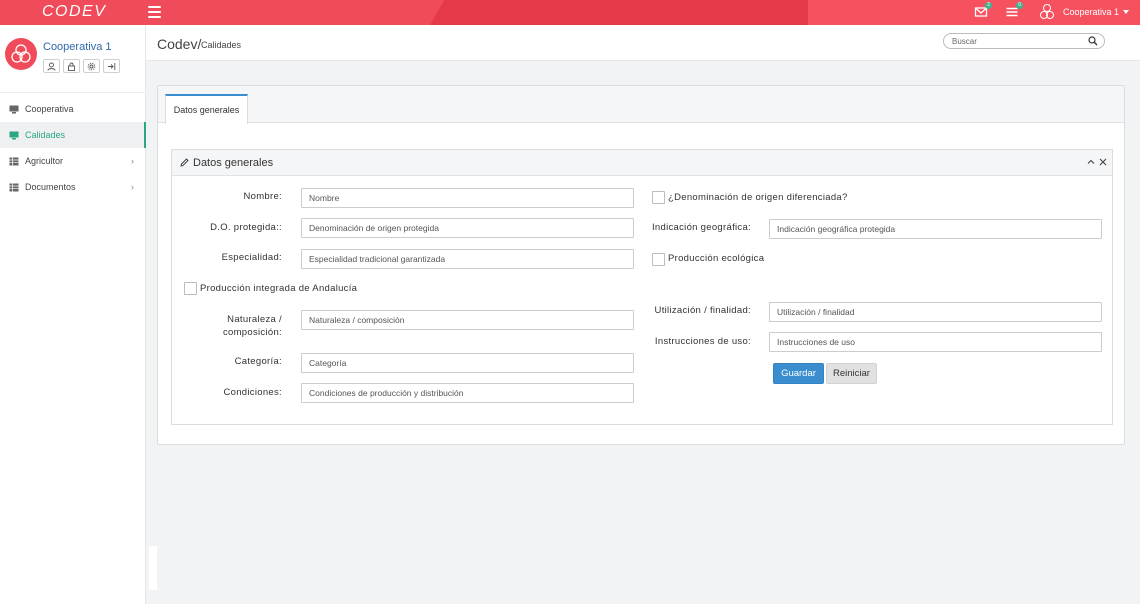 Image resolution: width=1140 pixels, height=604 pixels. What do you see at coordinates (258, 361) in the screenshot?
I see `categoria-label: Categoría:` at bounding box center [258, 361].